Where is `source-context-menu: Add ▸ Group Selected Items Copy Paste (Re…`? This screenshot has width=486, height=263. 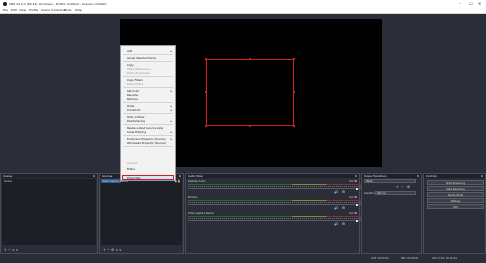 source-context-menu: Add ▸ Group Selected Items Copy Paste (Re… is located at coordinates (148, 113).